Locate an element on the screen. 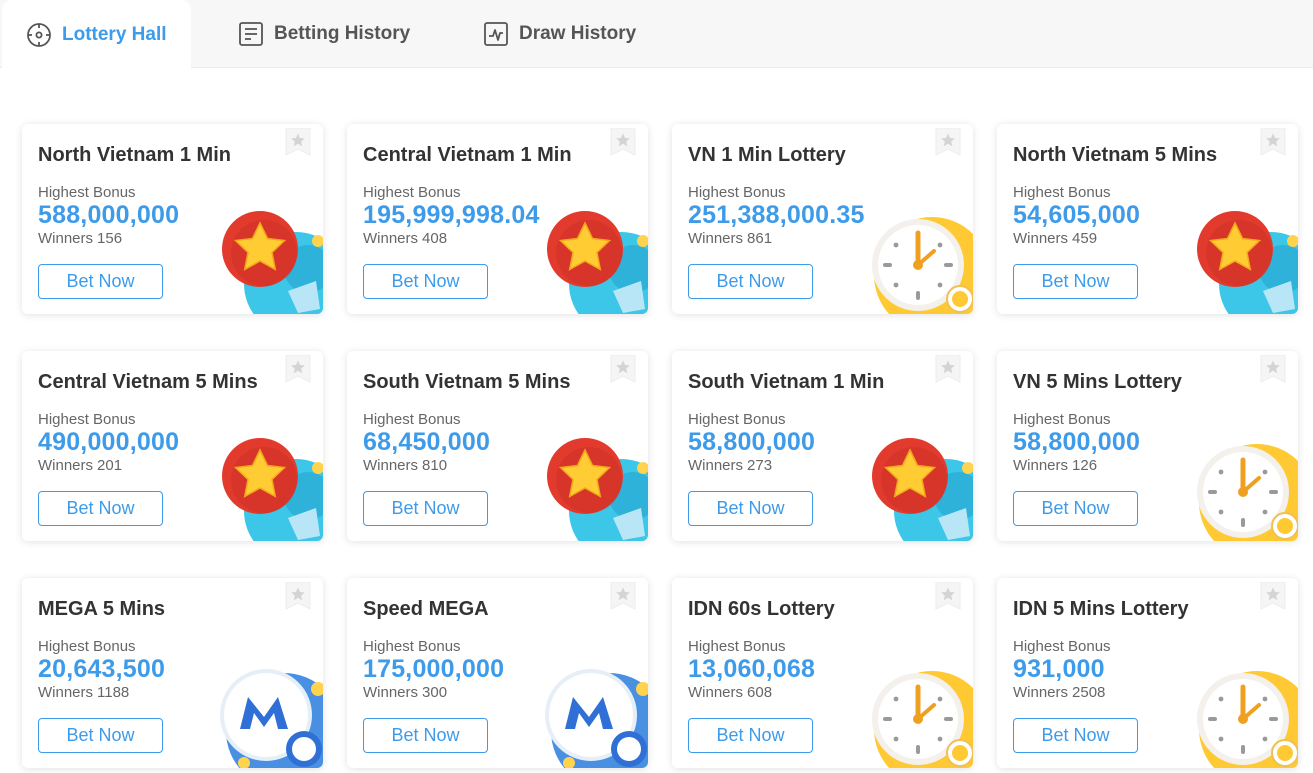  game-name: IDN 60s Lottery is located at coordinates (761, 609).